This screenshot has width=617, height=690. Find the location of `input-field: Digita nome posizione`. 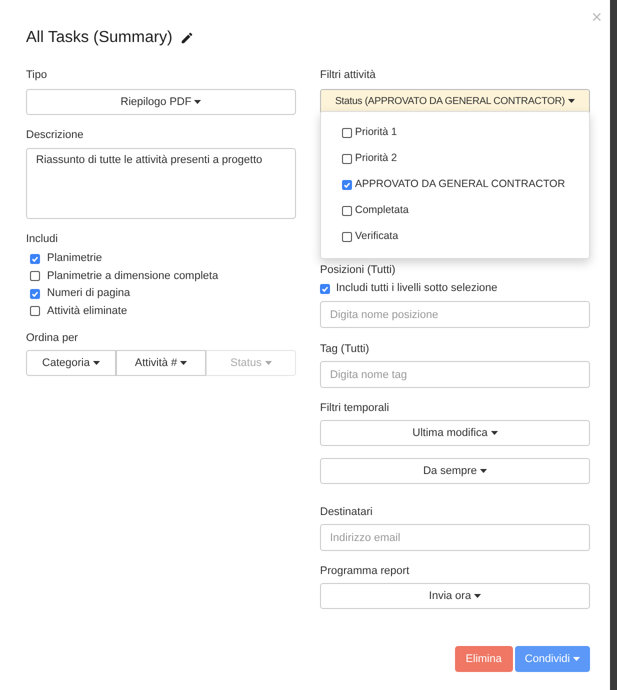

input-field: Digita nome posizione is located at coordinates (455, 314).